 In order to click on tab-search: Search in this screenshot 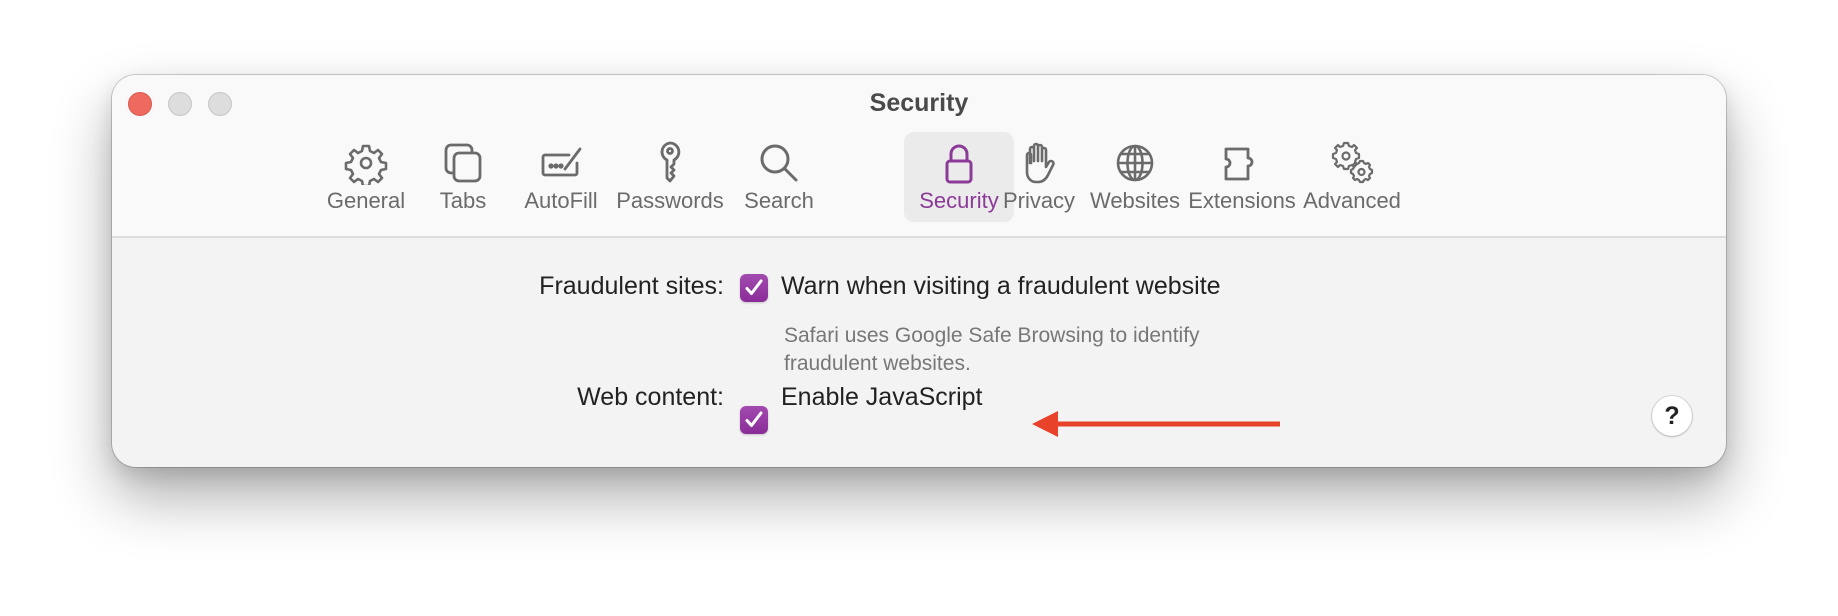, I will do `click(779, 177)`.